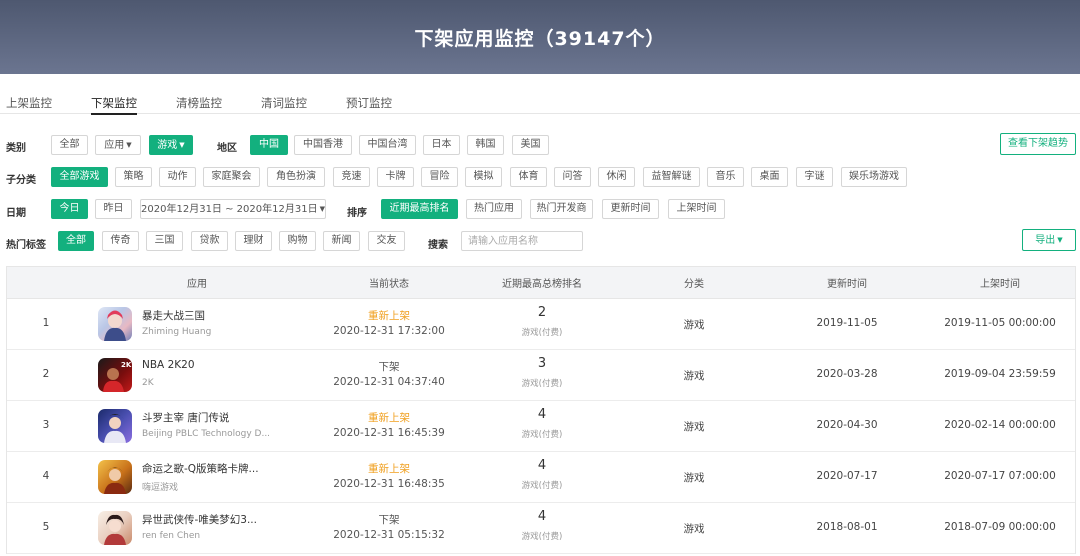  Describe the element at coordinates (874, 177) in the screenshot. I see `subcat-casino-chip: 娱乐场游戏` at that location.